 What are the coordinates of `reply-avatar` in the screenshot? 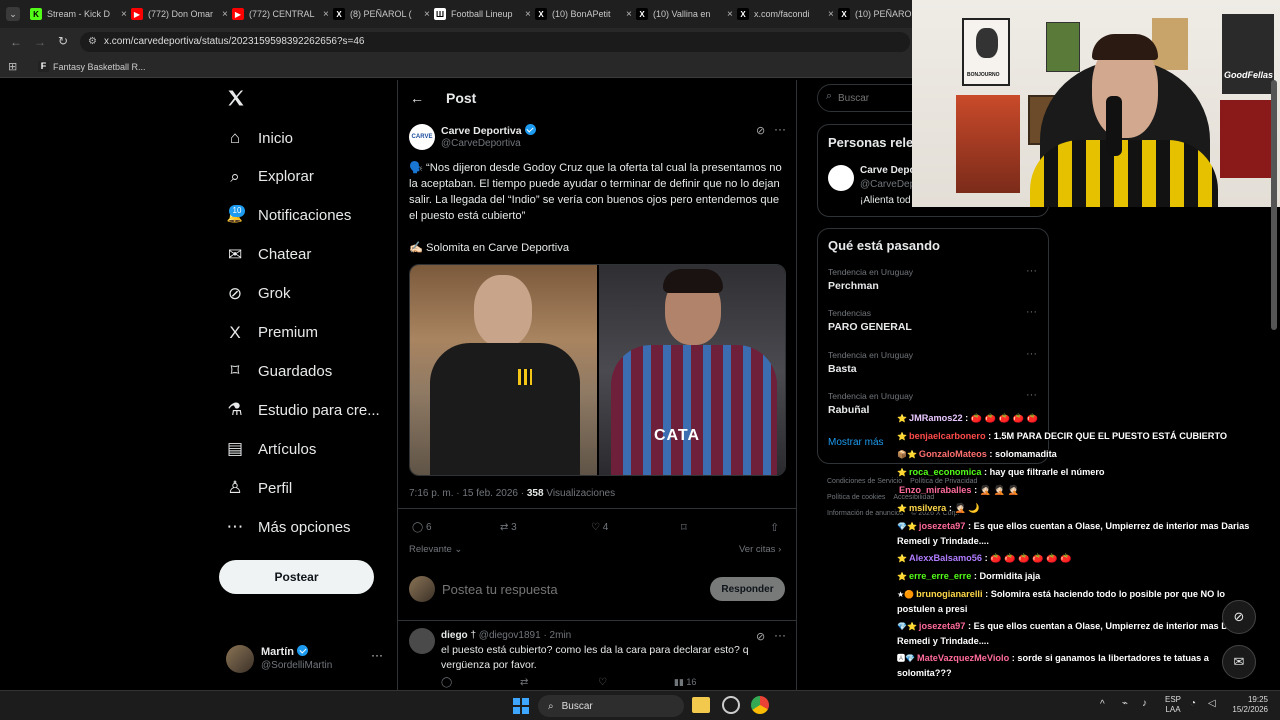 It's located at (422, 641).